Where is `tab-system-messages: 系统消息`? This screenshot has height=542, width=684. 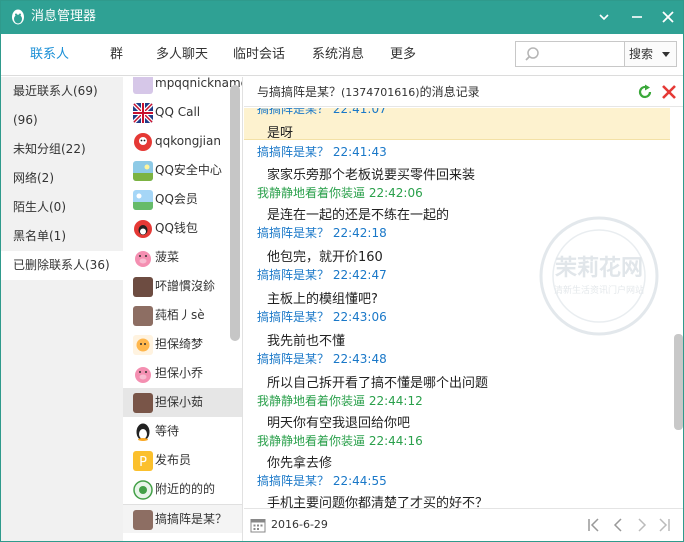
tab-system-messages: 系统消息 is located at coordinates (338, 55).